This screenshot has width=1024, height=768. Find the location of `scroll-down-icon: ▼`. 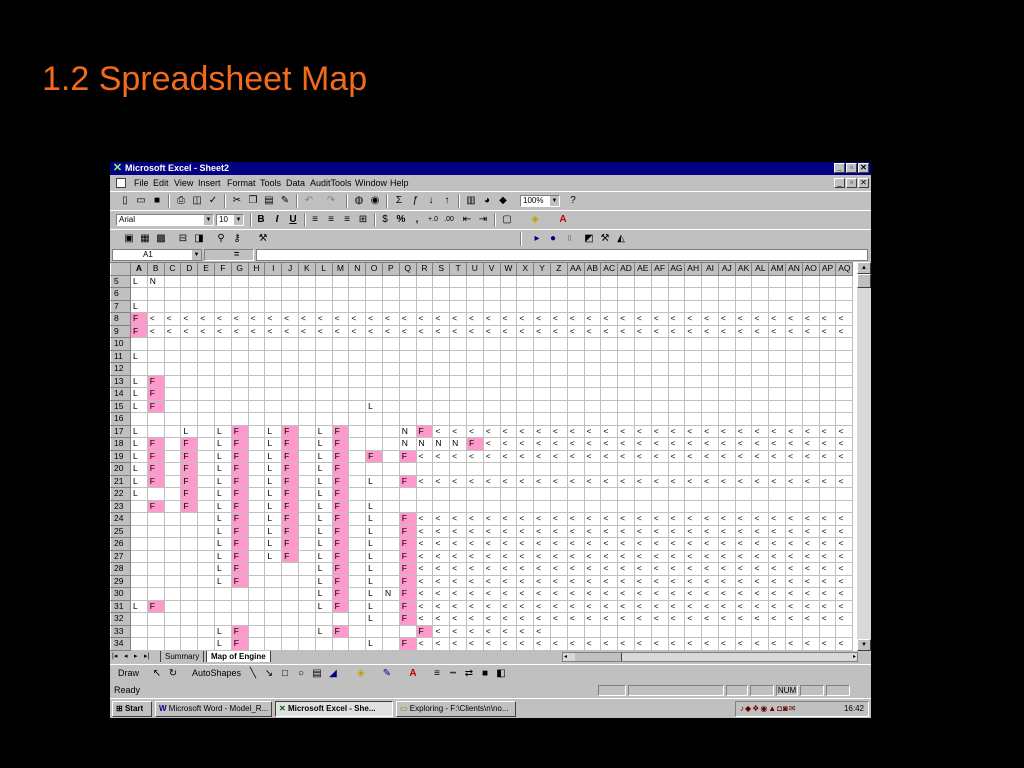

scroll-down-icon: ▼ is located at coordinates (864, 645).